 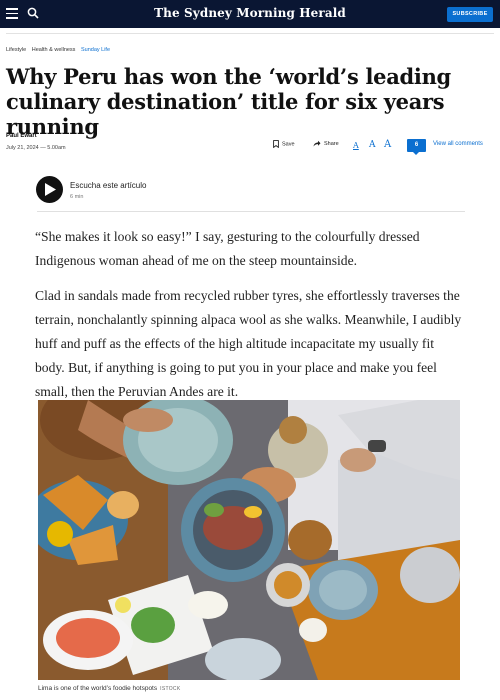 What do you see at coordinates (416, 147) in the screenshot?
I see `comments-count-badge: 6` at bounding box center [416, 147].